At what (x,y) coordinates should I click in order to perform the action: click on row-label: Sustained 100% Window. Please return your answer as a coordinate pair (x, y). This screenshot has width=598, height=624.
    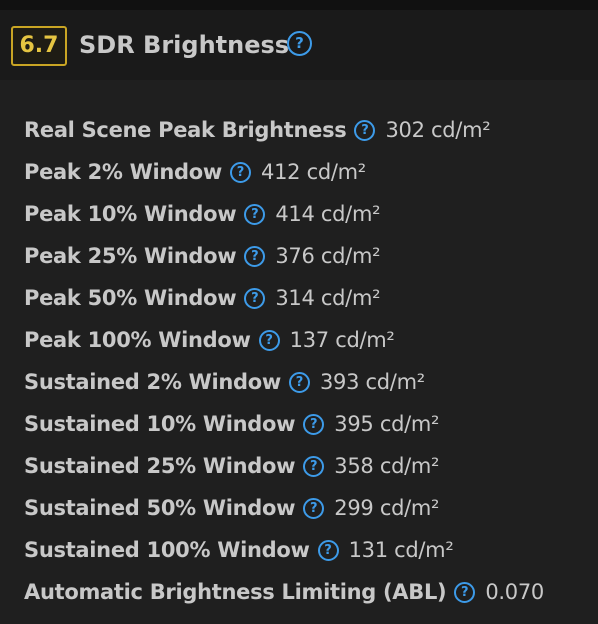
    Looking at the image, I should click on (167, 550).